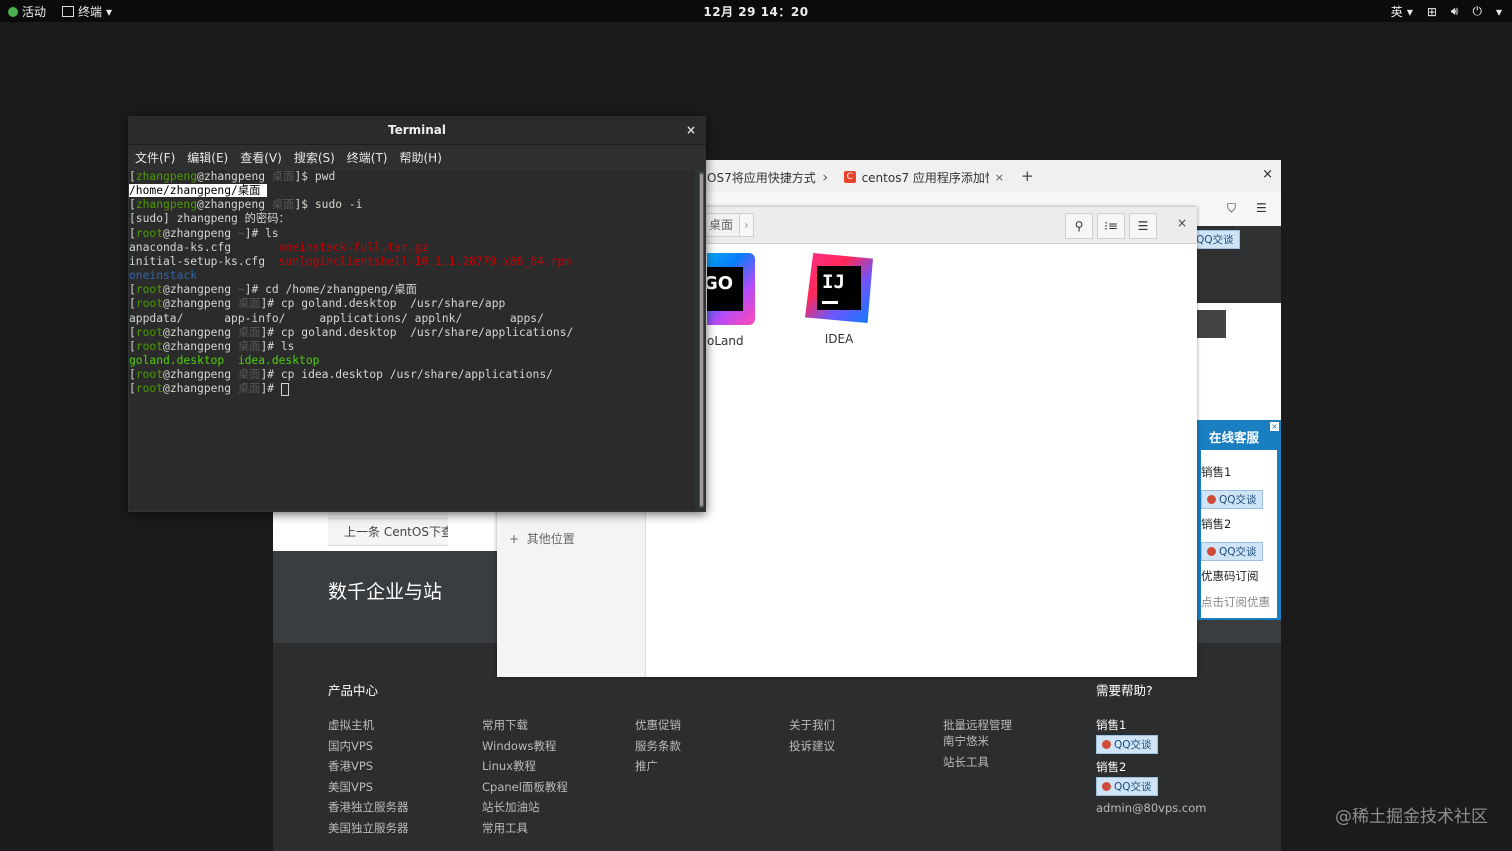 The image size is (1512, 851). Describe the element at coordinates (1402, 11) in the screenshot. I see `input-method-indicator: 英 ▾` at that location.